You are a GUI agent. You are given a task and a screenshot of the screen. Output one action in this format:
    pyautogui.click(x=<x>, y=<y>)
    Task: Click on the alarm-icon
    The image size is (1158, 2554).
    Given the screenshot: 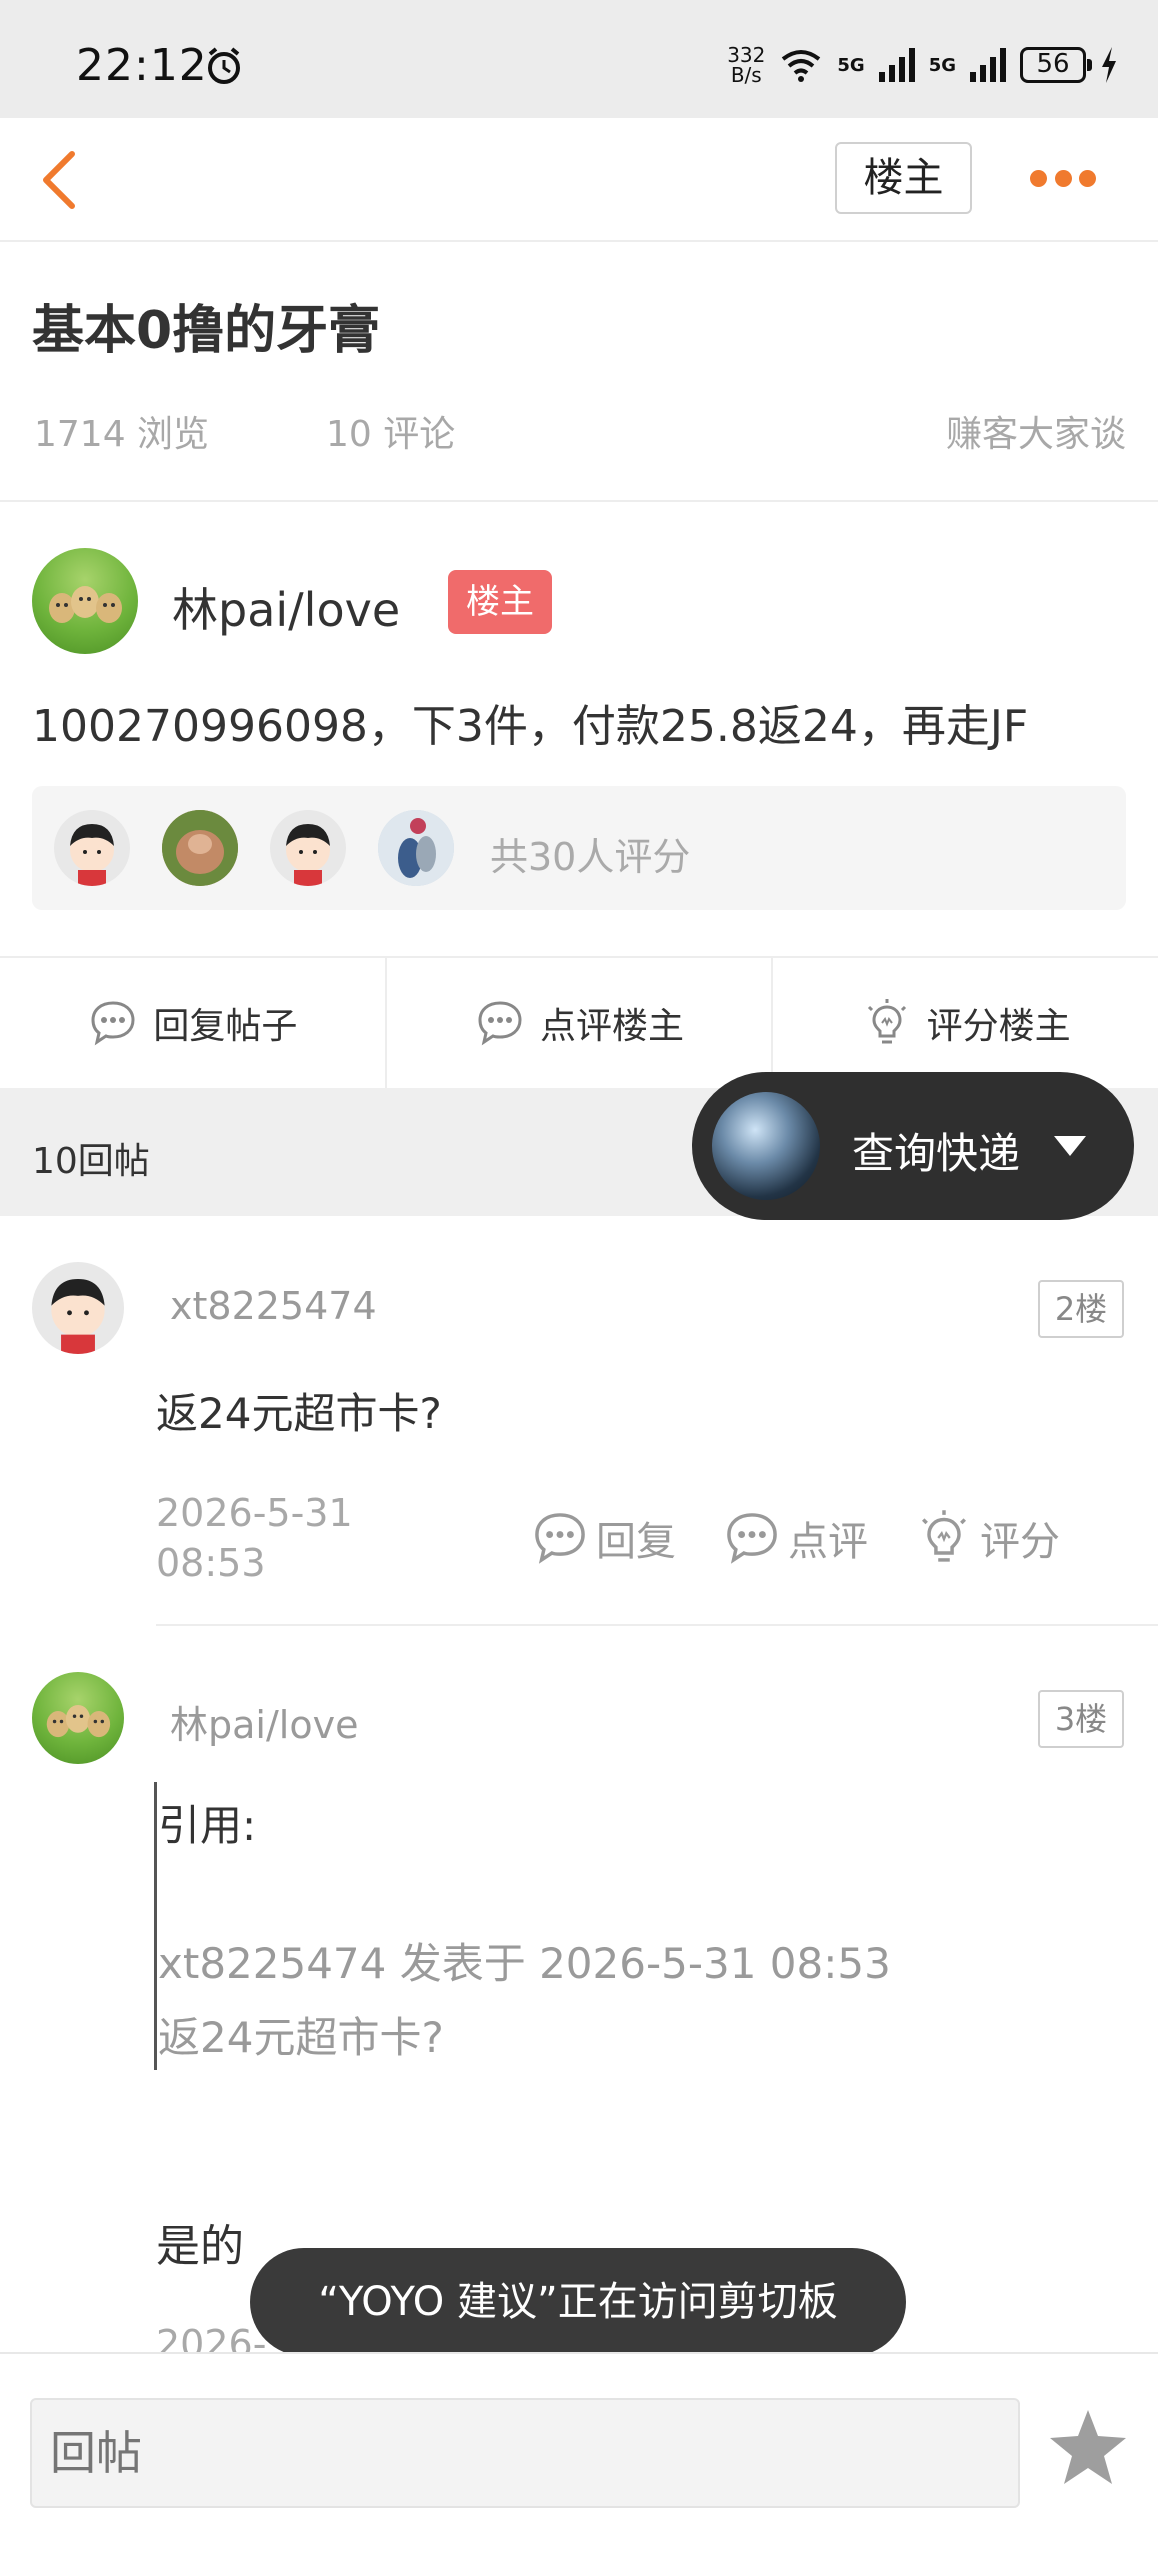 What is the action you would take?
    pyautogui.click(x=224, y=65)
    